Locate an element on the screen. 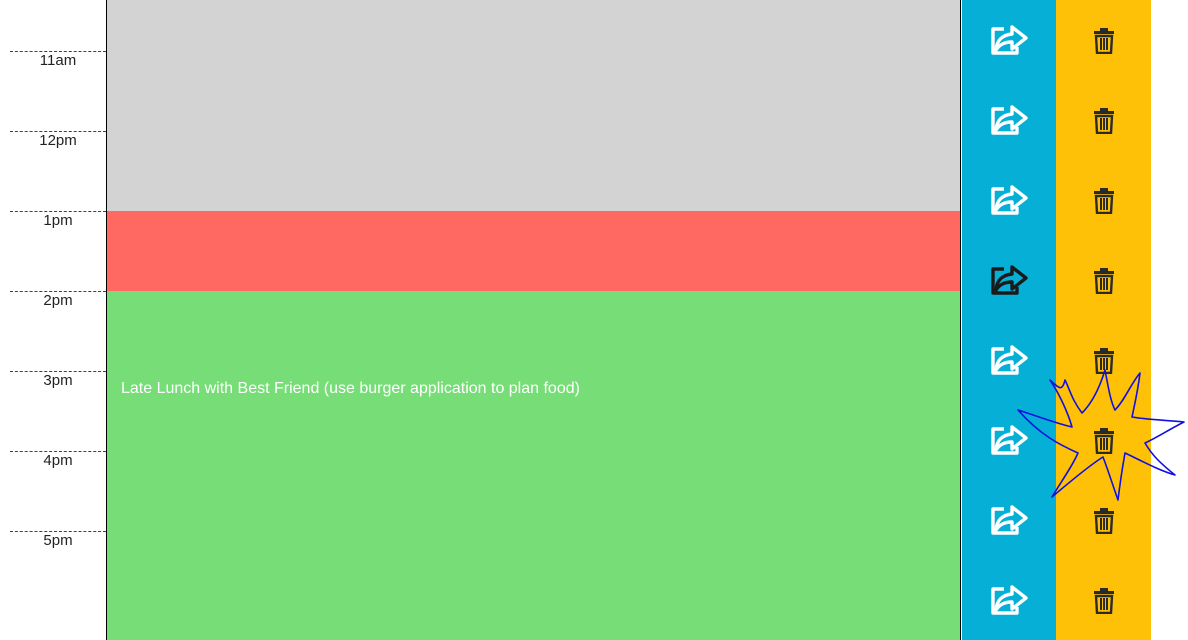 This screenshot has width=1188, height=640. hour-label: 4pm is located at coordinates (58, 460).